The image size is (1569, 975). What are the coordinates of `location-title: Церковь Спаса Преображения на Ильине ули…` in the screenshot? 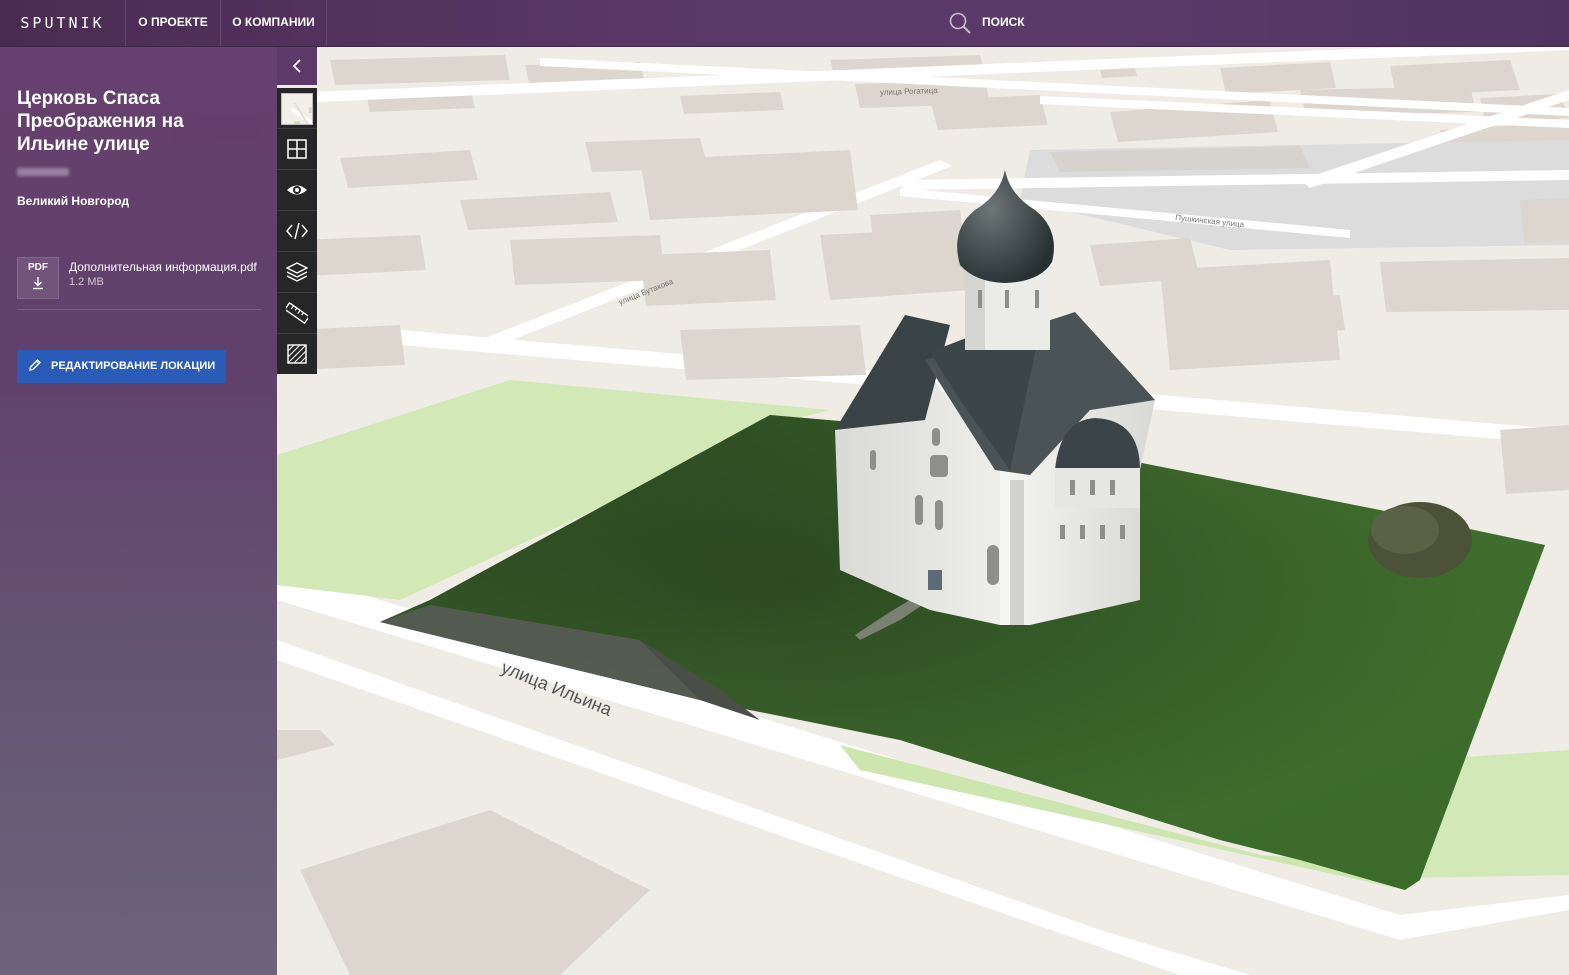 It's located at (100, 121).